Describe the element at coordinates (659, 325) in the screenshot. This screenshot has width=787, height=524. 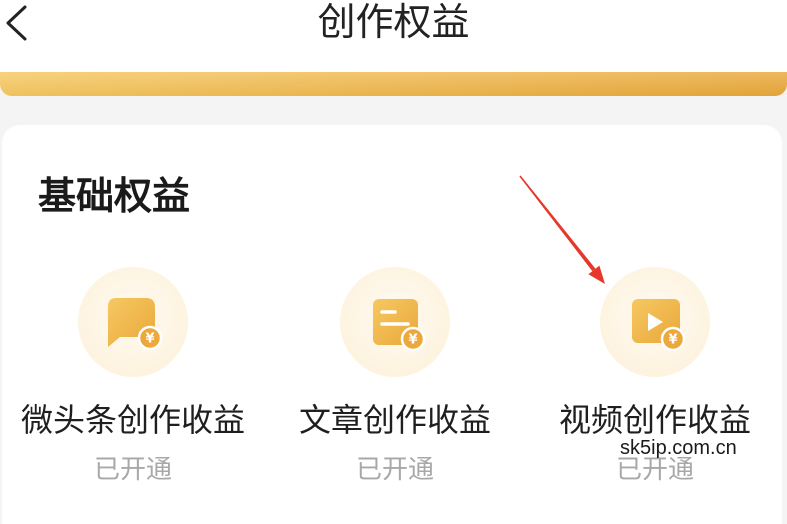
I see `video-yen-icon: ¥` at that location.